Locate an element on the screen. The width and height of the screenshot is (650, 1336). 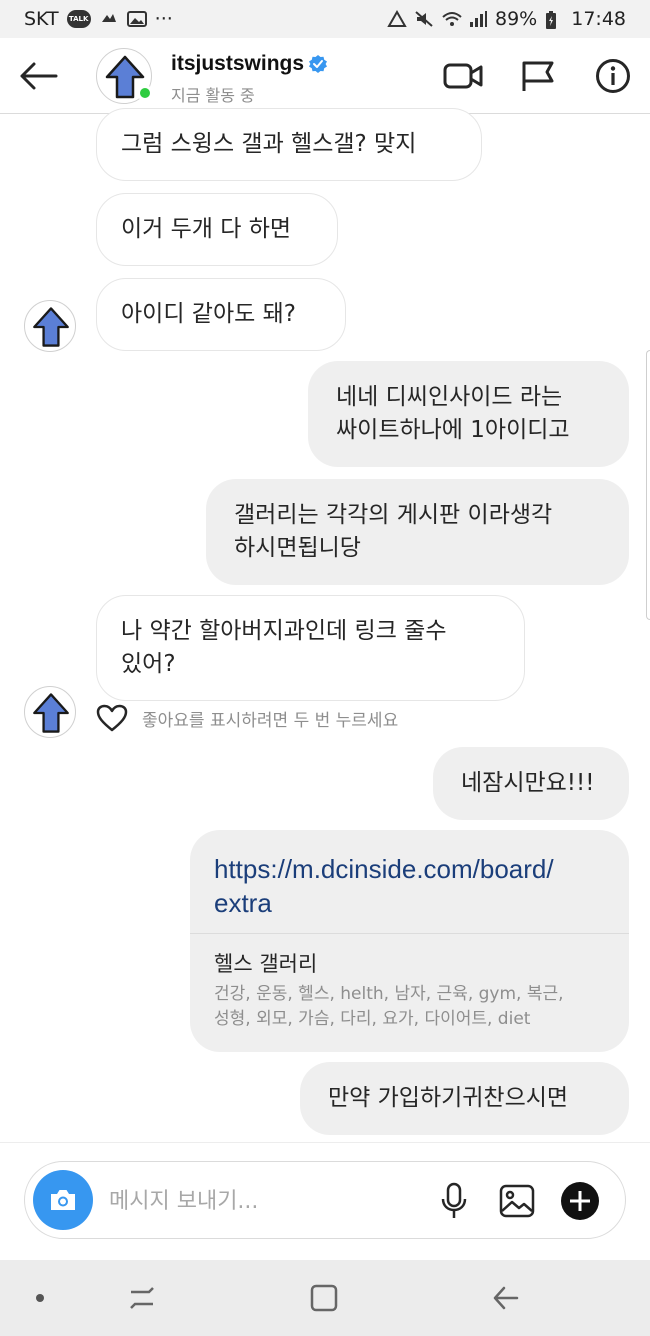
back-arrow-icon is located at coordinates (39, 76).